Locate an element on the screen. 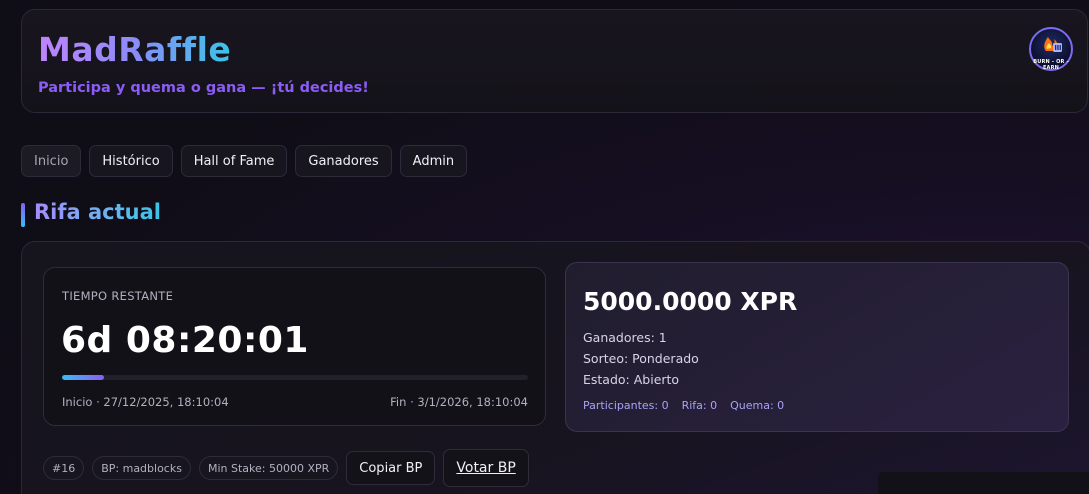  flame-coin-icon: BURN - OR - EARN is located at coordinates (1051, 49).